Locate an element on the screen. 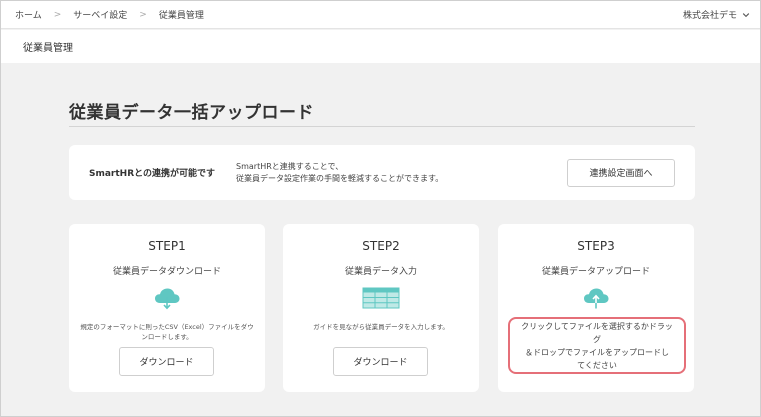  step-note-line: 規定のフォーマットに則ったCSV（Excel）ファイルをダウ is located at coordinates (167, 327).